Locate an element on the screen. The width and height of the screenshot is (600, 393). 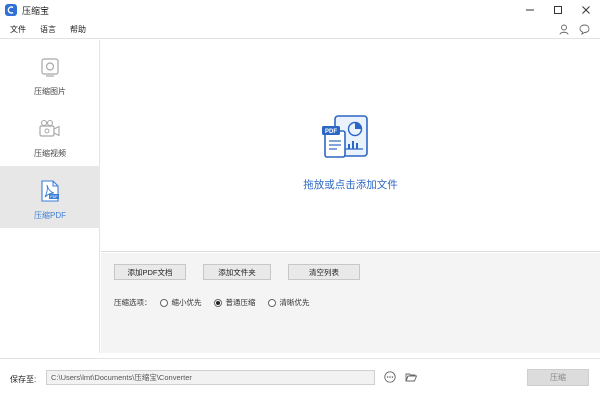
add-pdf-button: 添加PDF文档 is located at coordinates (150, 272).